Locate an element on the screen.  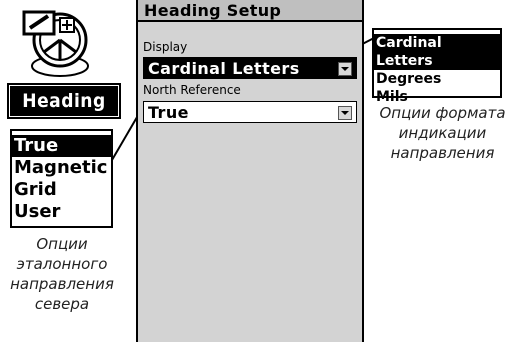
page-title: Heading Setup is located at coordinates (250, 11).